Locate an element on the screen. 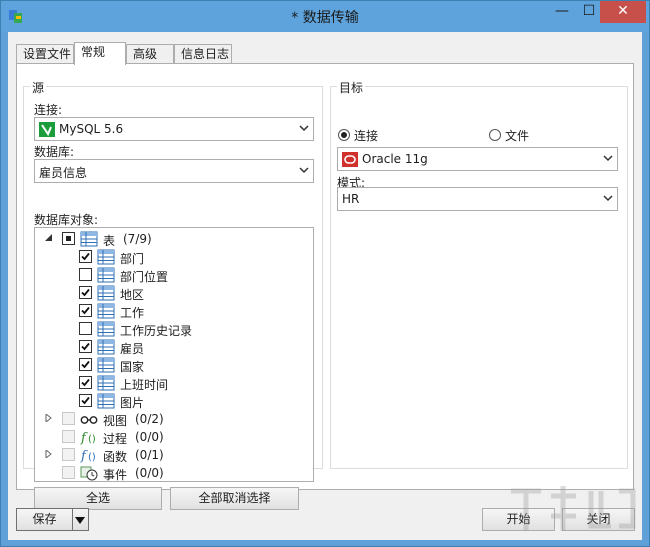 The height and width of the screenshot is (547, 650). tables-checkbox-partial is located at coordinates (68, 238).